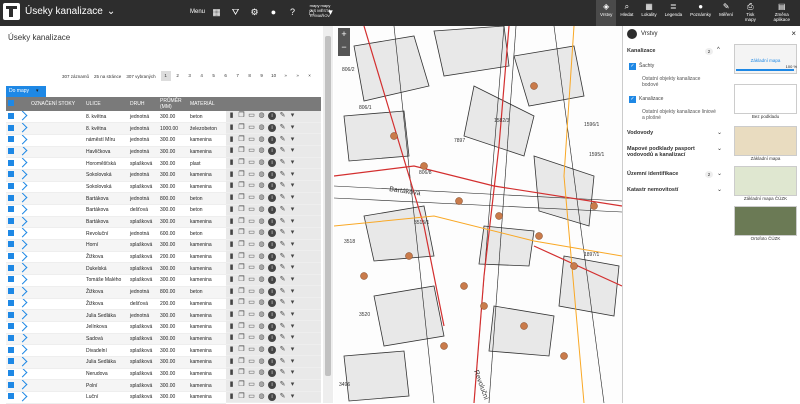 This screenshot has height=404, width=800. Describe the element at coordinates (163, 163) in the screenshot. I see `table-row: Horoměšťská splašková 300.00 plast ▮ ❐ ▭ ◍ i ✎ ▾` at that location.